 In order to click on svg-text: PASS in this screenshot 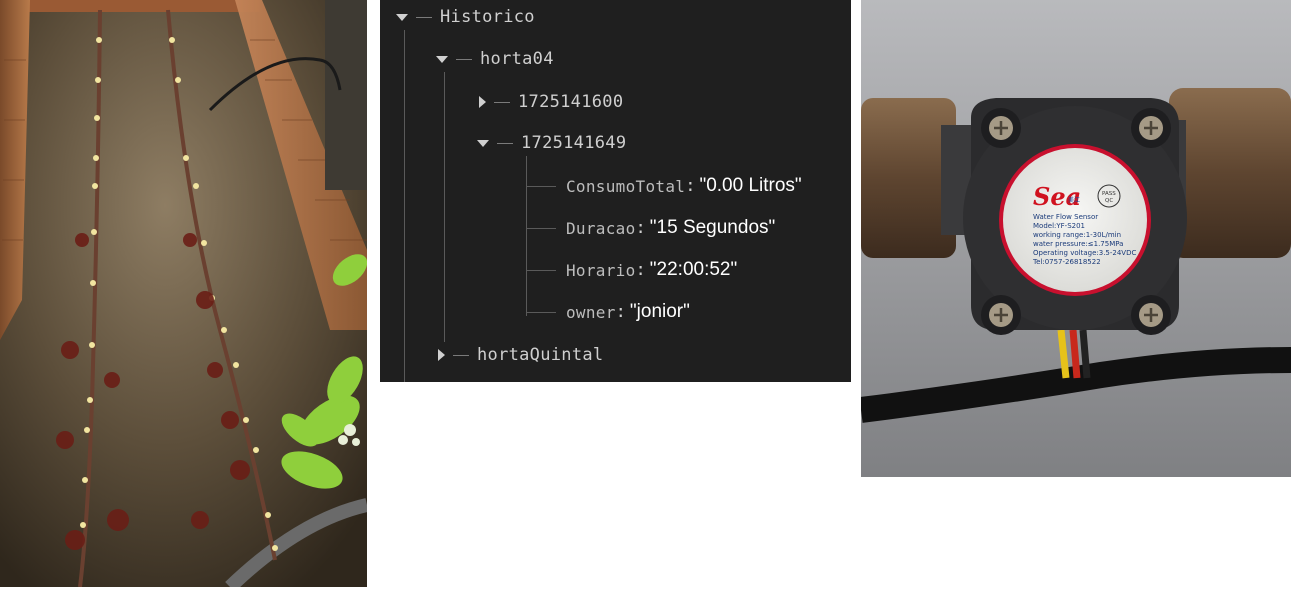, I will do `click(1109, 194)`.